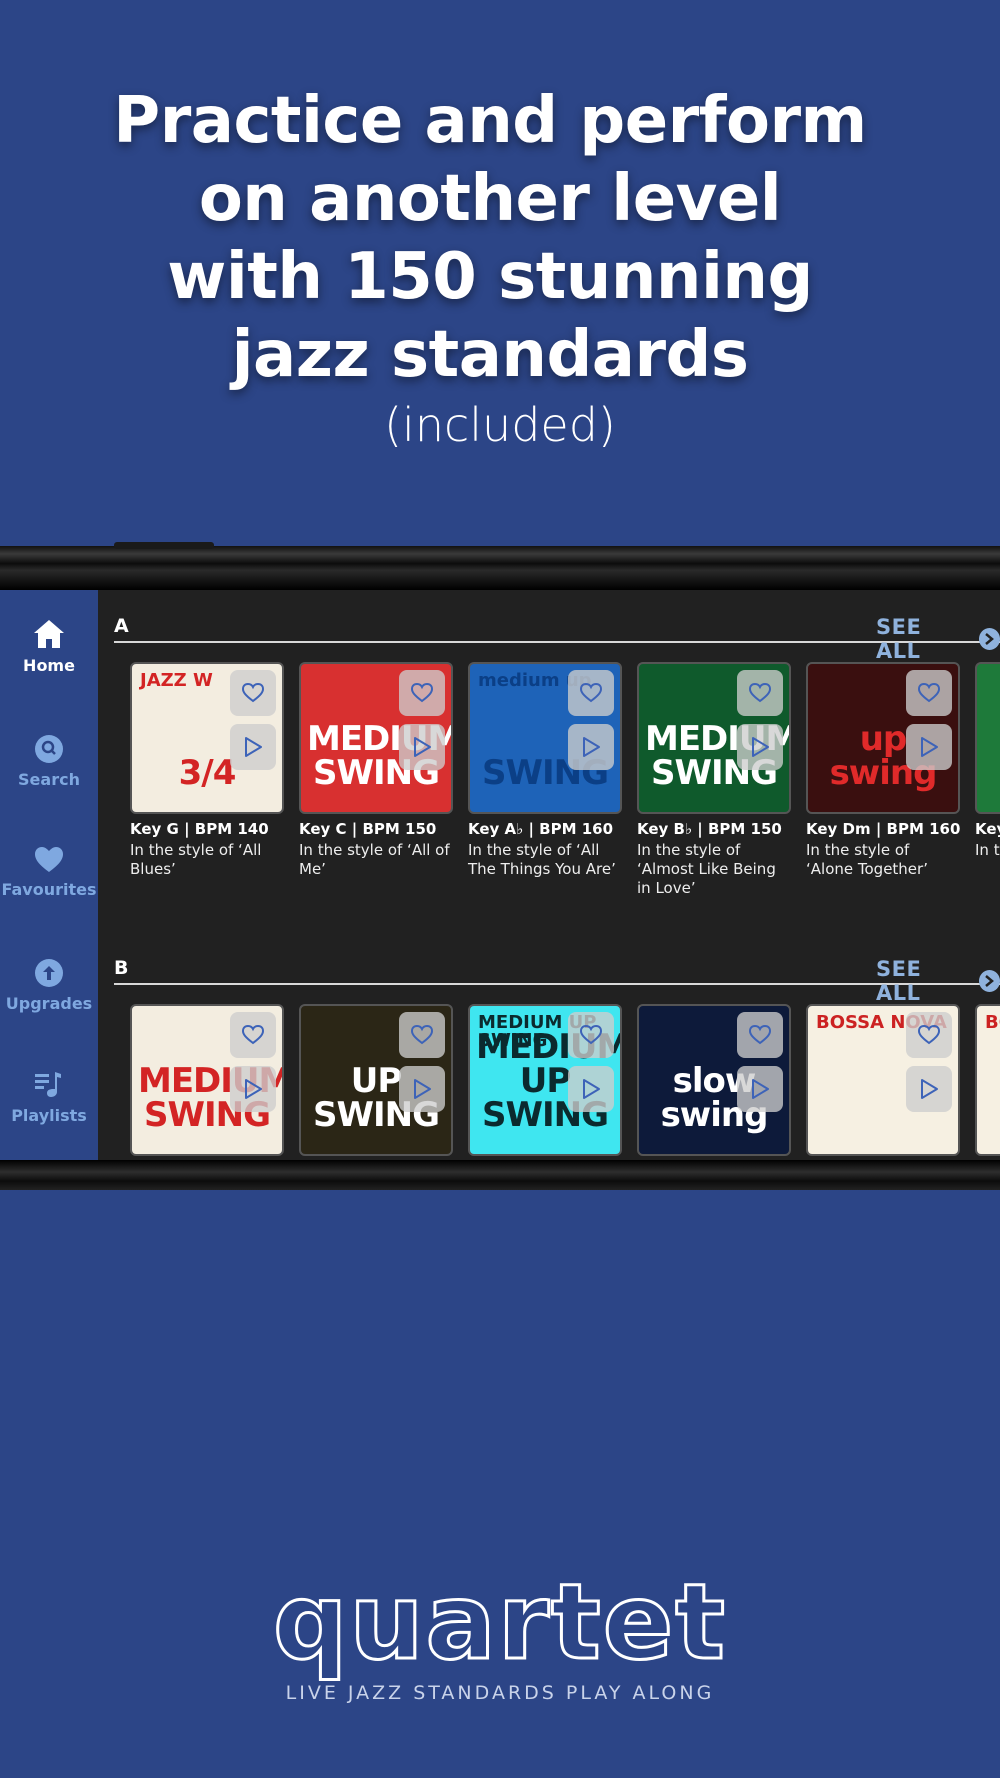 The height and width of the screenshot is (1778, 1000). Describe the element at coordinates (49, 749) in the screenshot. I see `search-icon` at that location.